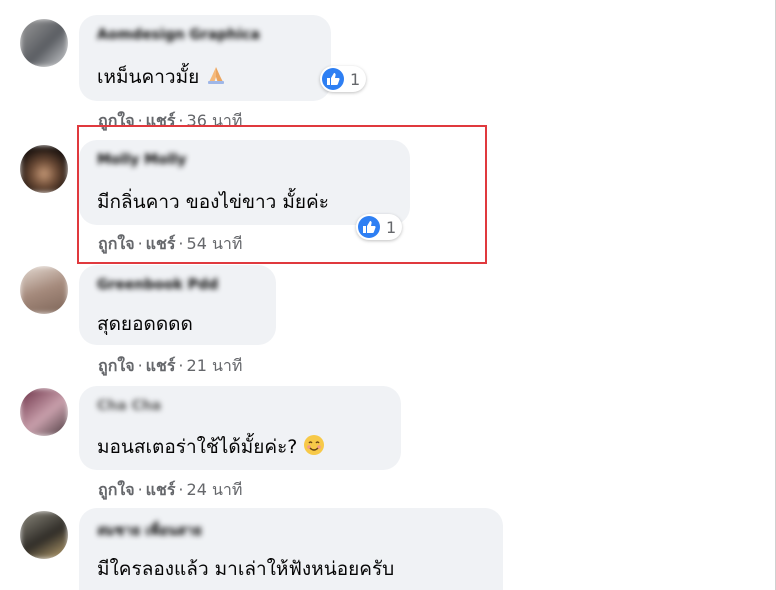 The width and height of the screenshot is (776, 590). What do you see at coordinates (216, 77) in the screenshot?
I see `praying-hands-icon` at bounding box center [216, 77].